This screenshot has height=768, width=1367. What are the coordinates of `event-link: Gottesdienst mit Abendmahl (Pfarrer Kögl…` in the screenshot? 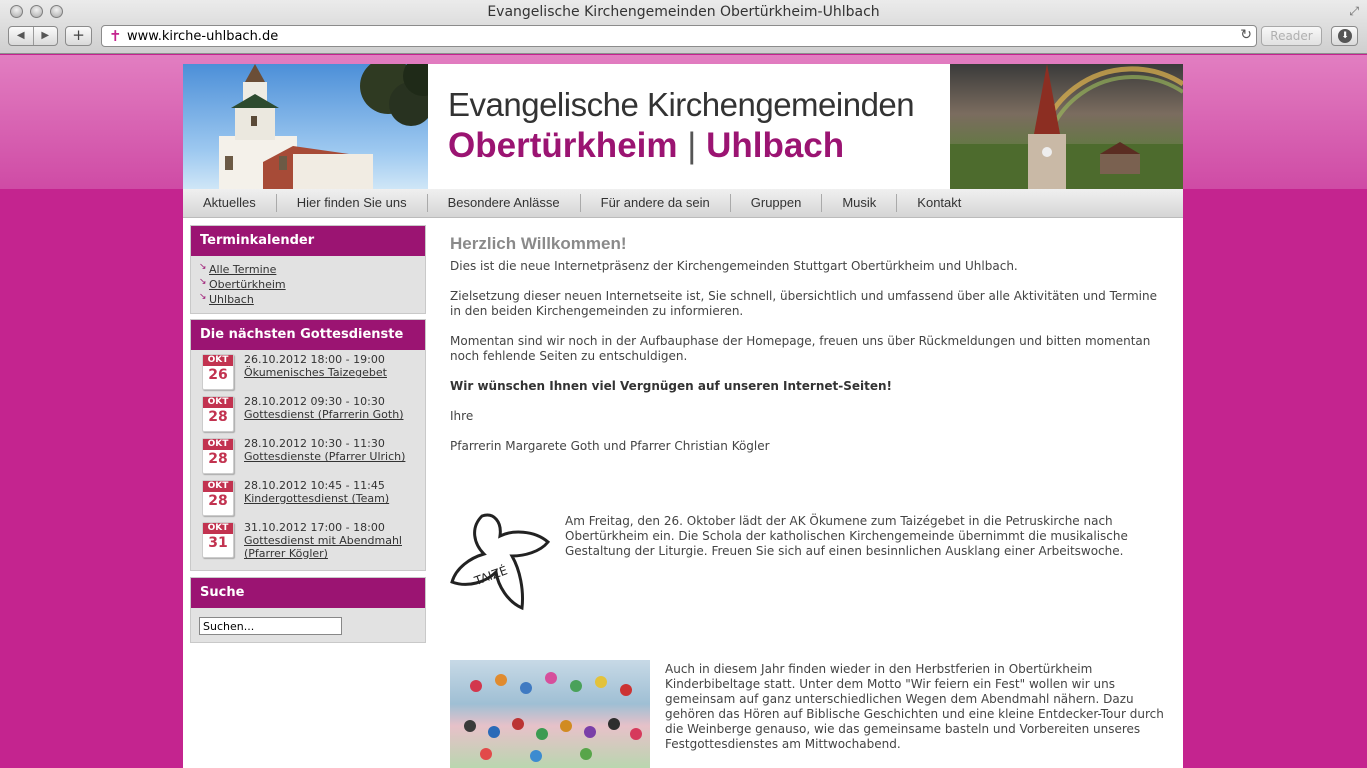 It's located at (333, 547).